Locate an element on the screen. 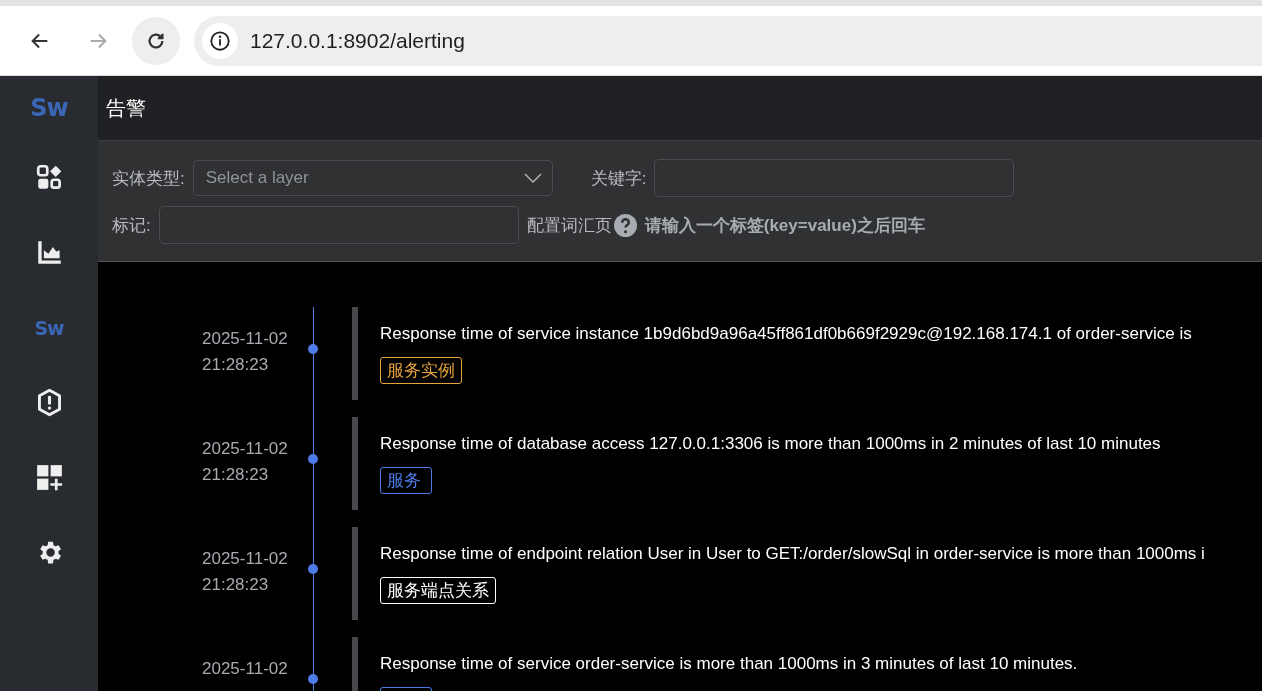 This screenshot has height=691, width=1262. tags-field is located at coordinates (338, 225).